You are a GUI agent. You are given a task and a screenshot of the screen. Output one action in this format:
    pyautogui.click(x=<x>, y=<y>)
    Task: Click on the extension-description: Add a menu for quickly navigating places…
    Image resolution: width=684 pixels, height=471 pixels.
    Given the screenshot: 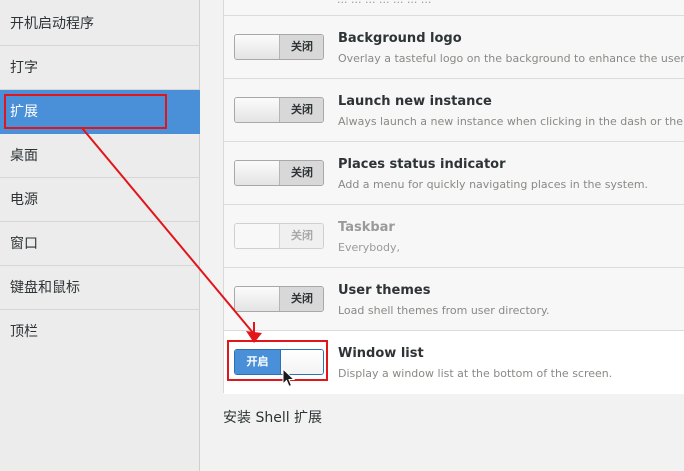 What is the action you would take?
    pyautogui.click(x=493, y=184)
    